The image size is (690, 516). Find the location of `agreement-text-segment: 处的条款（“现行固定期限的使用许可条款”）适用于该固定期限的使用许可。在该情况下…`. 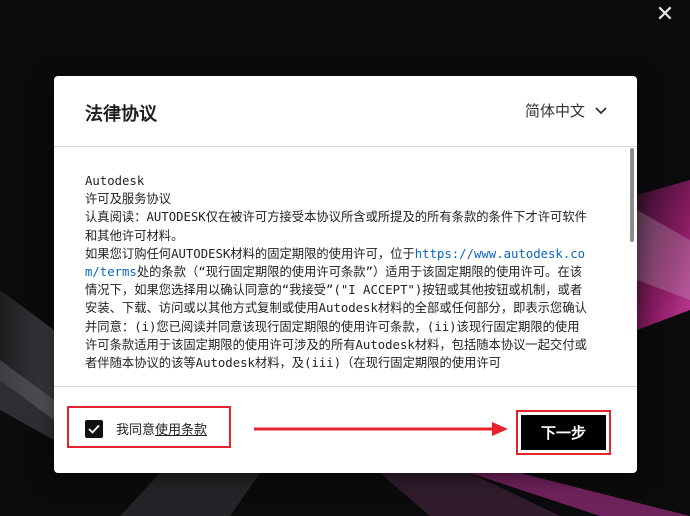

agreement-text-segment: 处的条款（“现行固定期限的使用许可条款”）适用于该固定期限的使用许可。在该情况下… is located at coordinates (336, 318).